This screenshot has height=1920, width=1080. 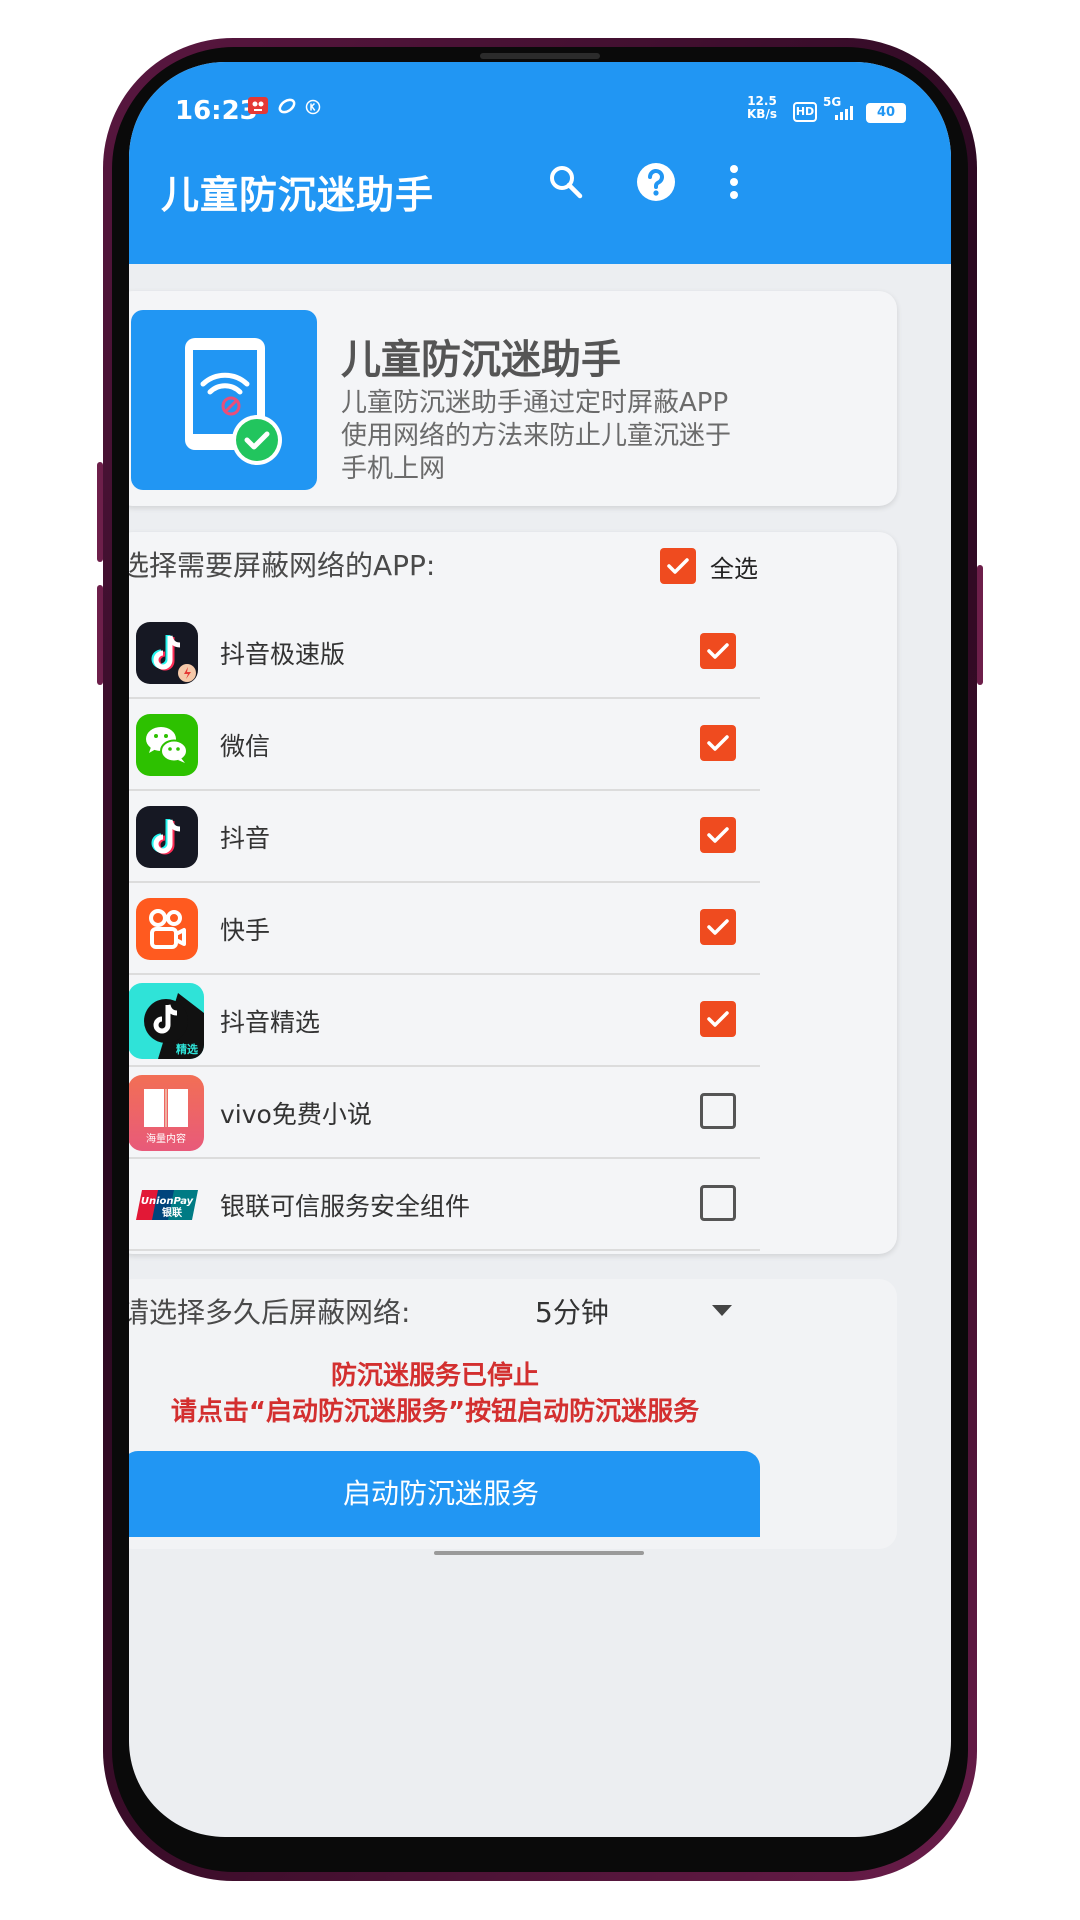 What do you see at coordinates (709, 566) in the screenshot?
I see `select-all: 全选` at bounding box center [709, 566].